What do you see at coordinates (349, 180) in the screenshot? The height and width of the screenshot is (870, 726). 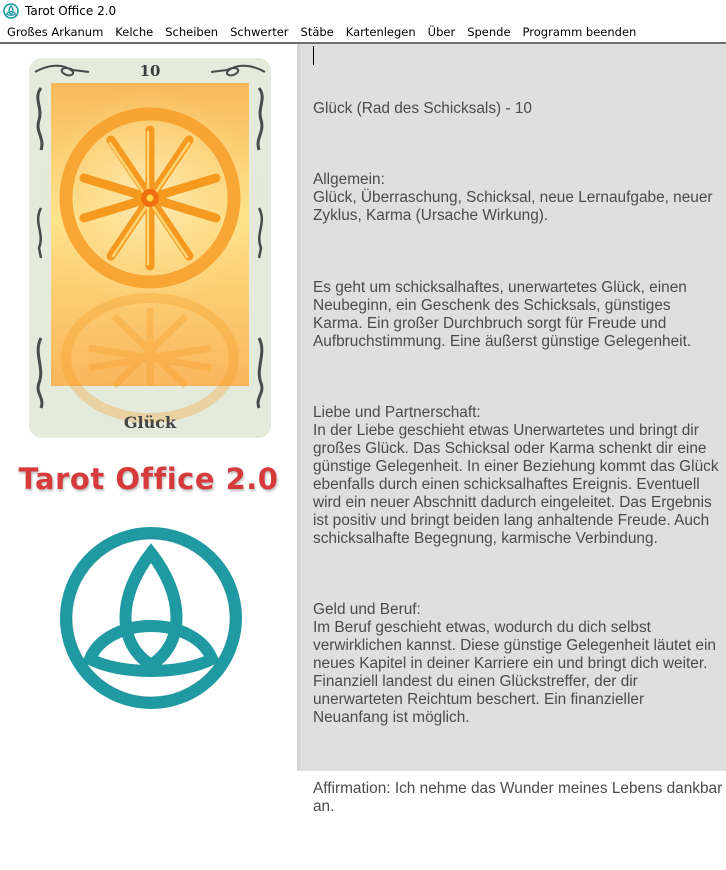 I see `section-heading: Allgemein:` at bounding box center [349, 180].